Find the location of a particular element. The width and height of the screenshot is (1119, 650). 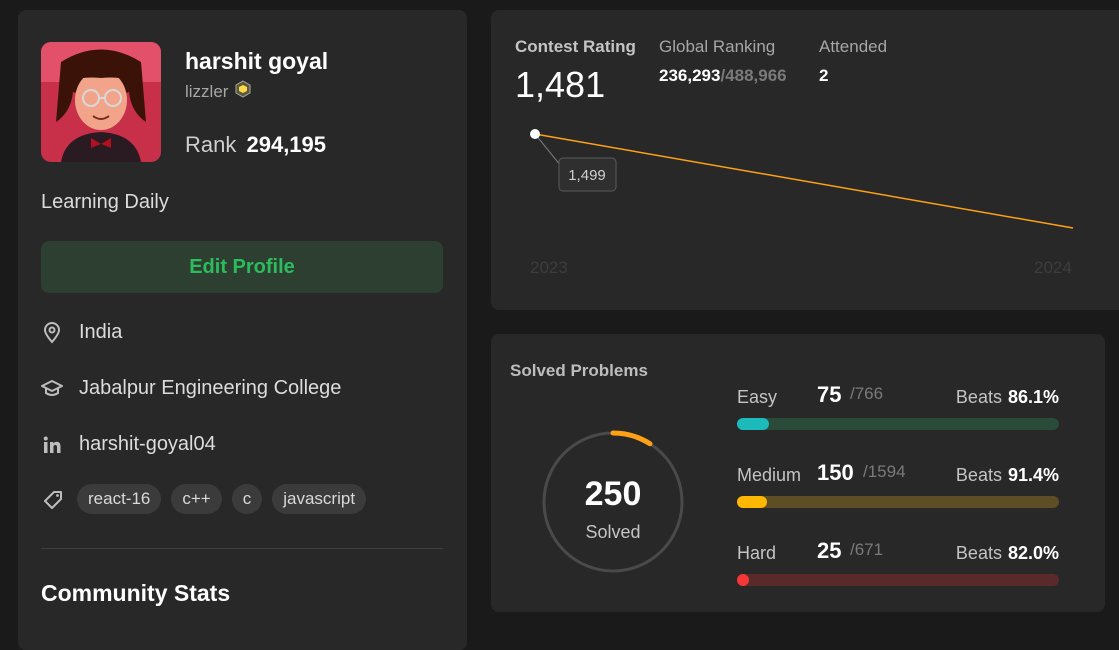

difficulty-solved: 150 is located at coordinates (835, 472).